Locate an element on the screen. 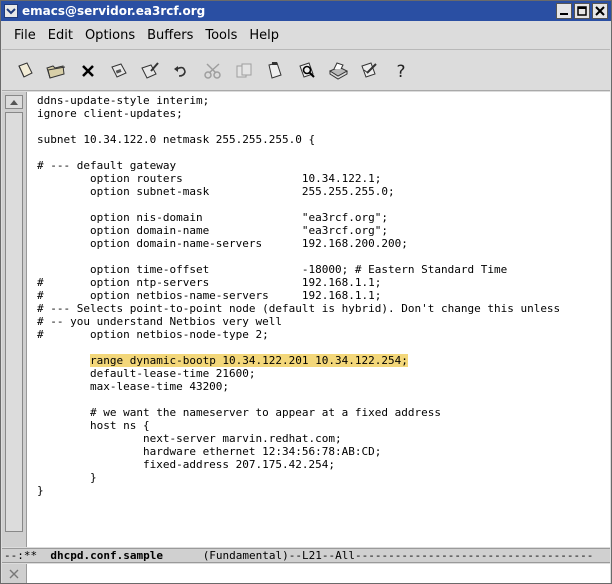 This screenshot has width=612, height=584. menu-options: Options is located at coordinates (110, 35).